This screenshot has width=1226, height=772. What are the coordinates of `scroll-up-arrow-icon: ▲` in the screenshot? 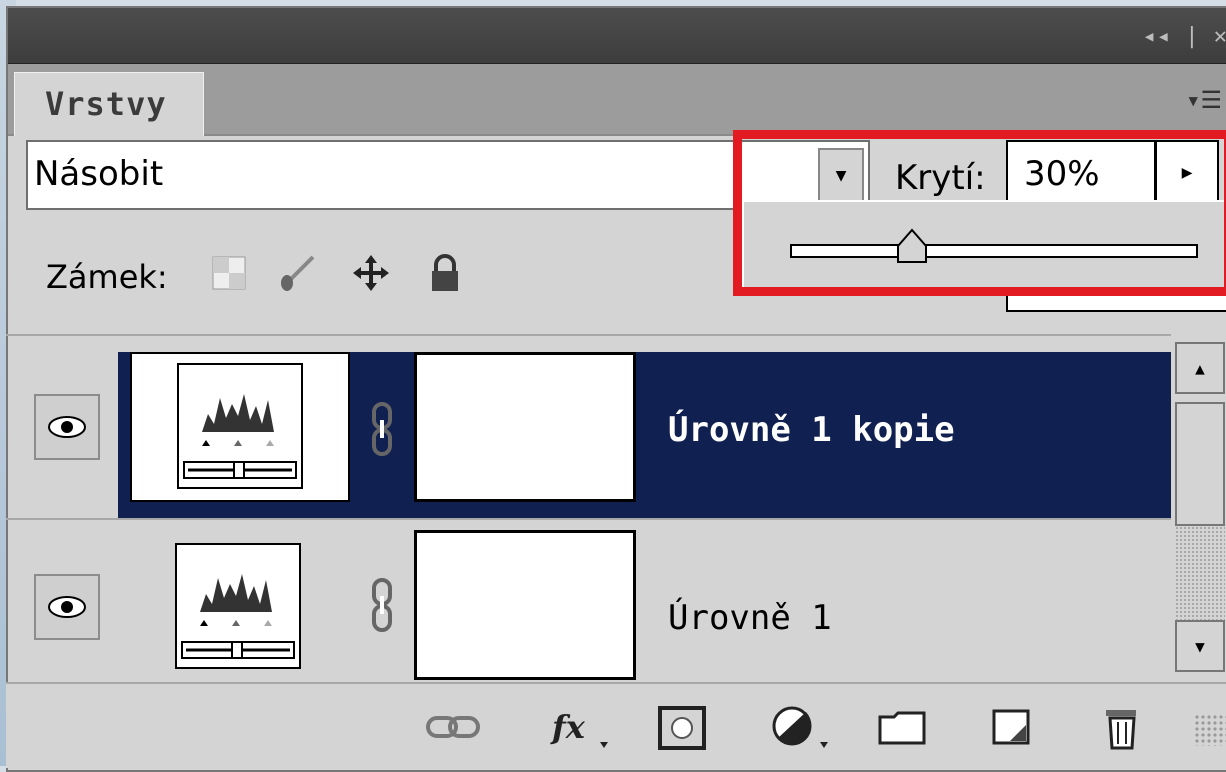 It's located at (1200, 368).